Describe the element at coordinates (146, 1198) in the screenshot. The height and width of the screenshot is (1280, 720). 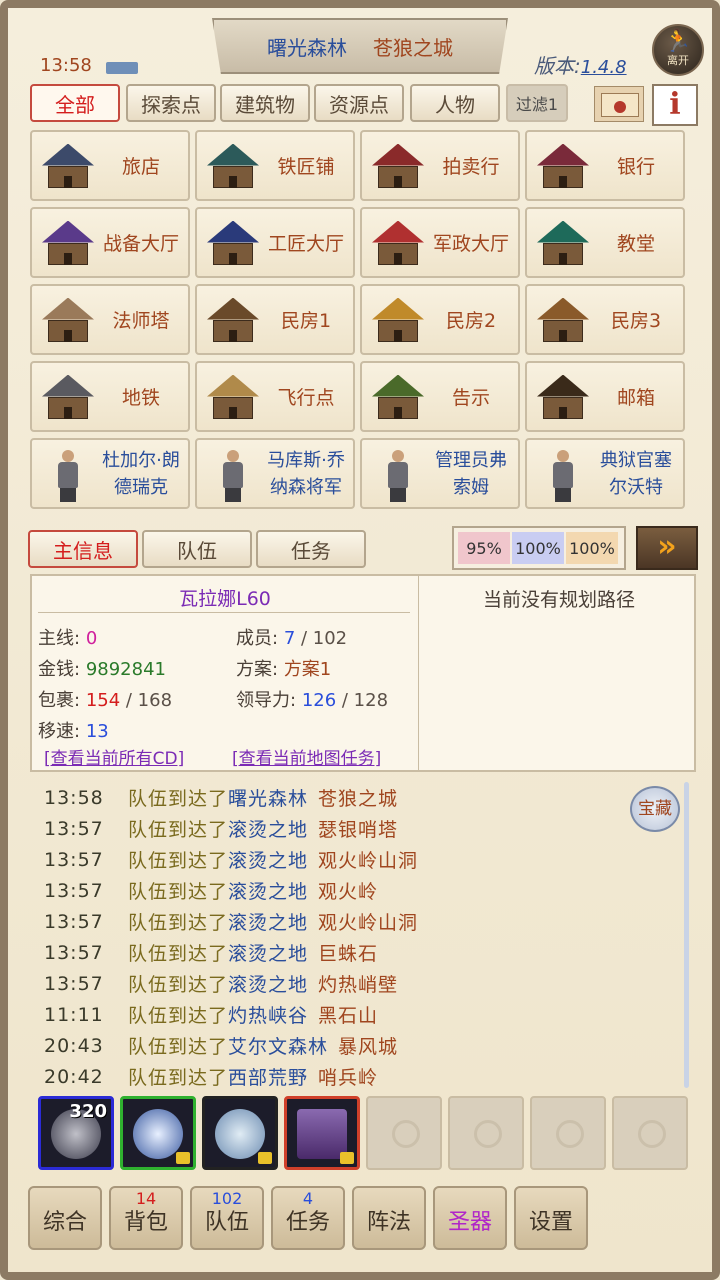
I see `nav-badge: 14` at that location.